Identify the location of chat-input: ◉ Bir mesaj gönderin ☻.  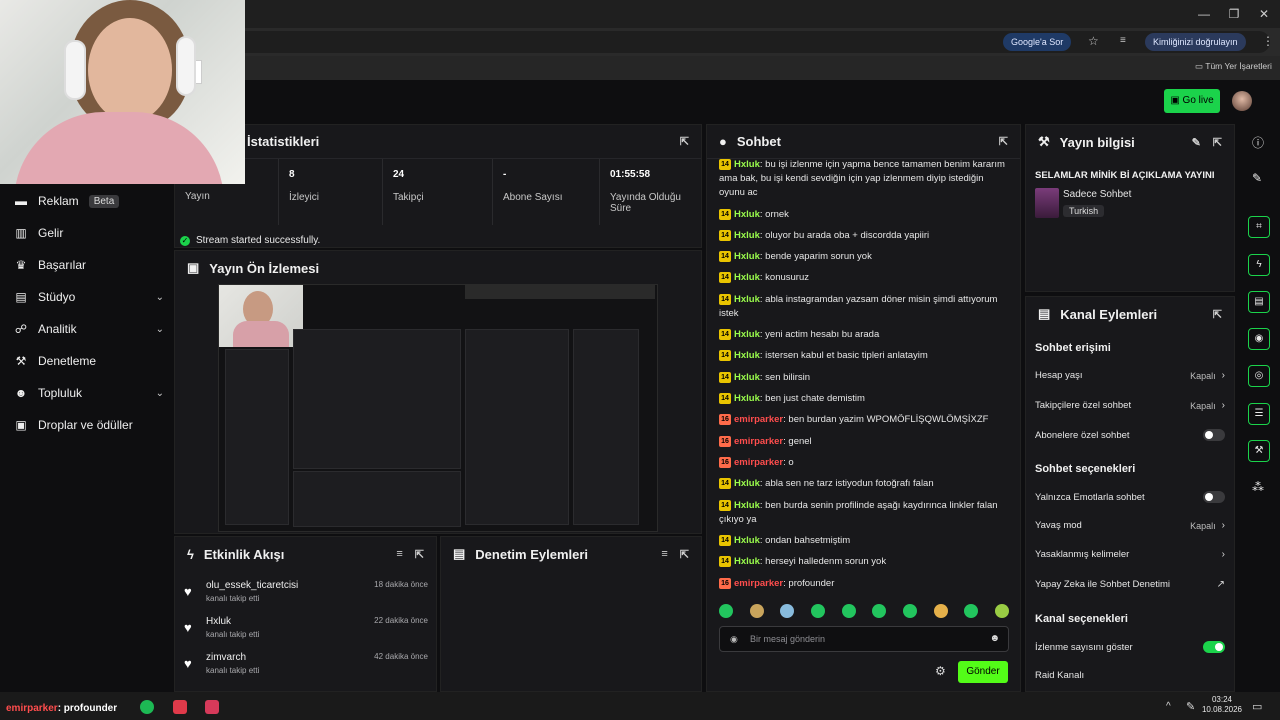
(864, 639).